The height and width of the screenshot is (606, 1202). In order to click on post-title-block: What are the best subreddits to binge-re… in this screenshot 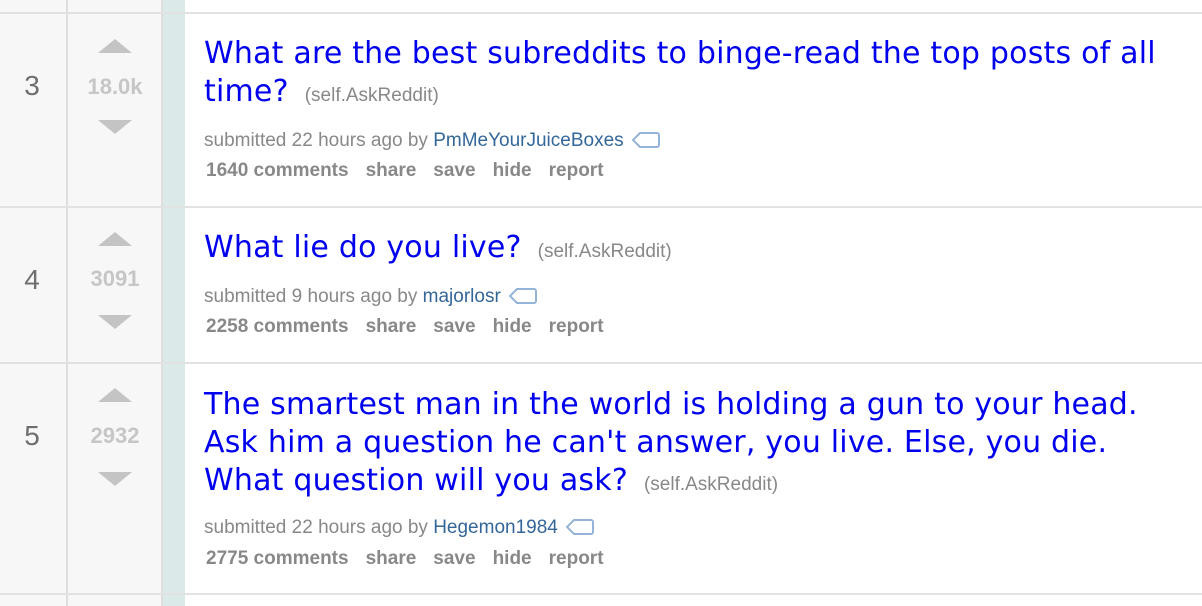, I will do `click(694, 75)`.